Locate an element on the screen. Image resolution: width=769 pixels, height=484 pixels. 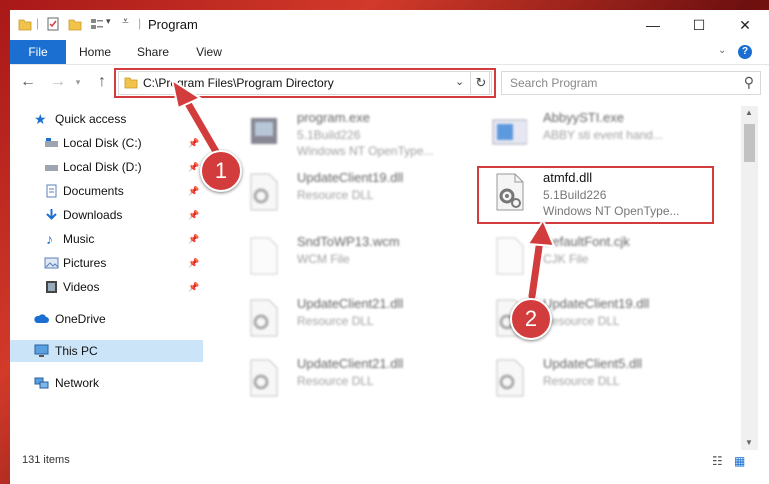
sidebar-item-label: Downloads is located at coordinates (93, 215).